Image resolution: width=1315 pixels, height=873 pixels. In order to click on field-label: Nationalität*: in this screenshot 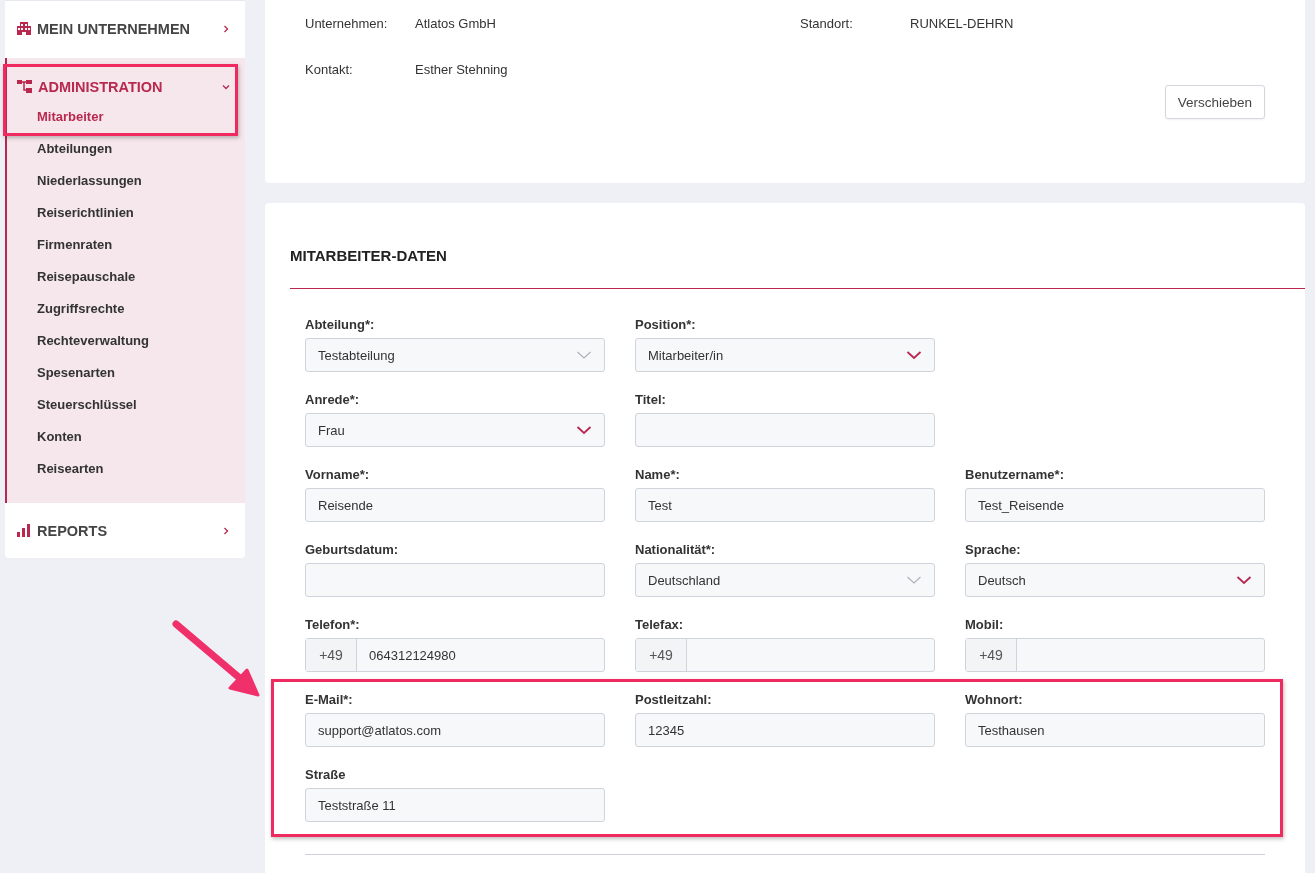, I will do `click(676, 549)`.